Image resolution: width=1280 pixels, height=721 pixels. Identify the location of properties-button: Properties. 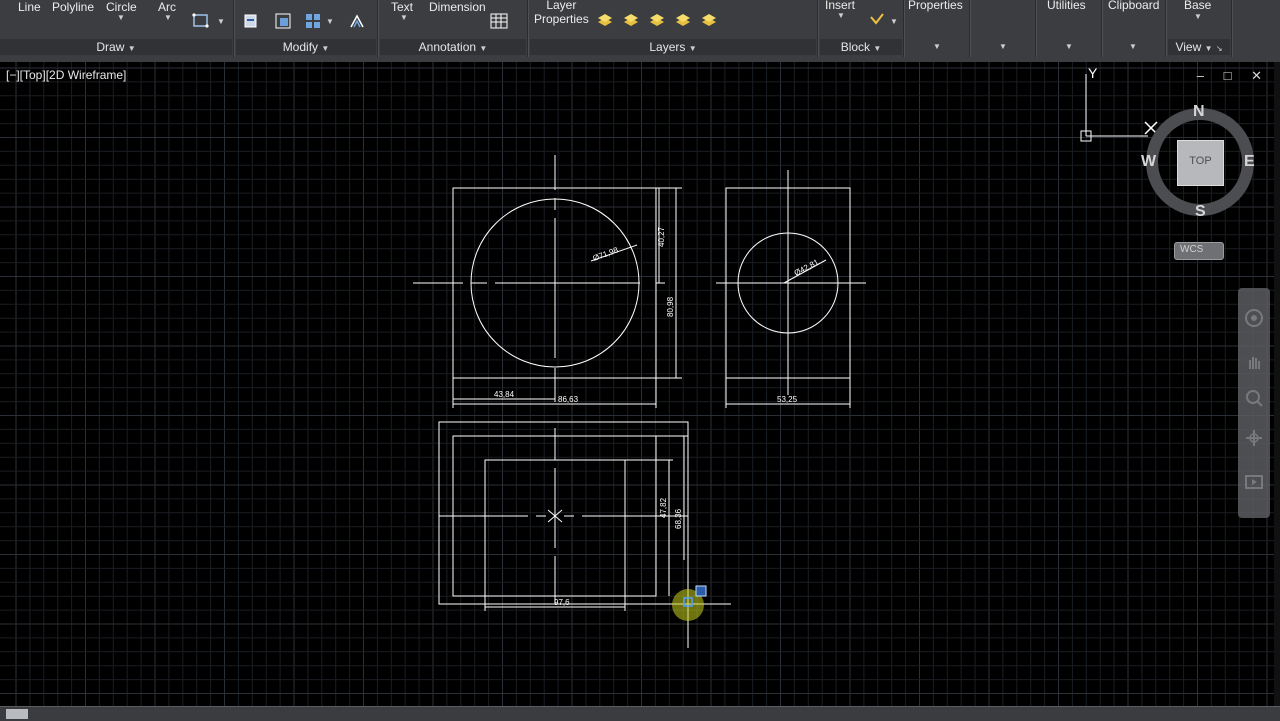
(935, 6).